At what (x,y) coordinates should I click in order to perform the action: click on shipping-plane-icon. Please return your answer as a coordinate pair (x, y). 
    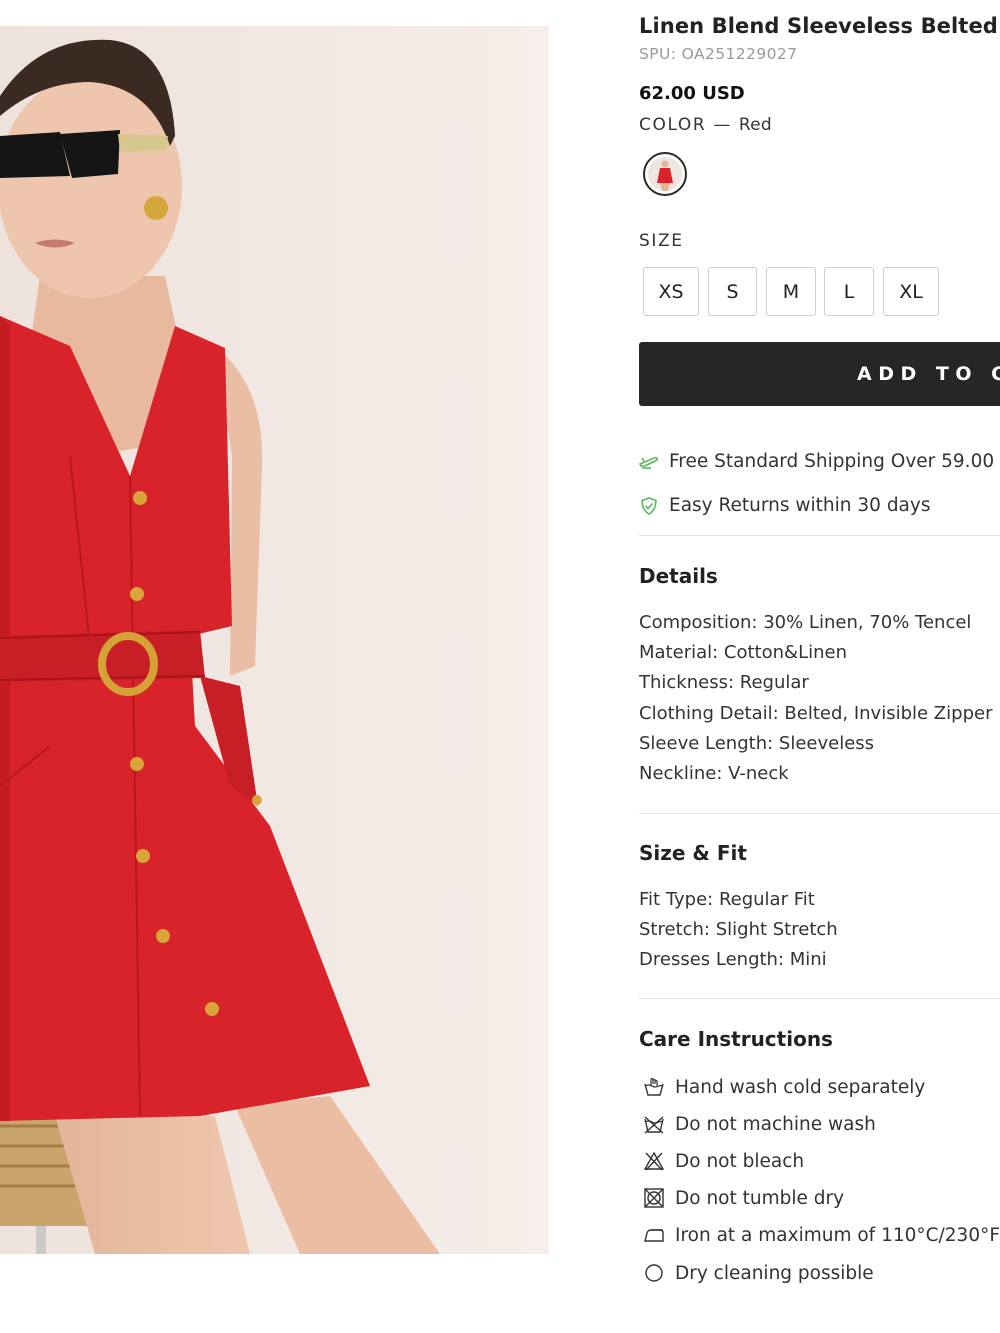
    Looking at the image, I should click on (649, 462).